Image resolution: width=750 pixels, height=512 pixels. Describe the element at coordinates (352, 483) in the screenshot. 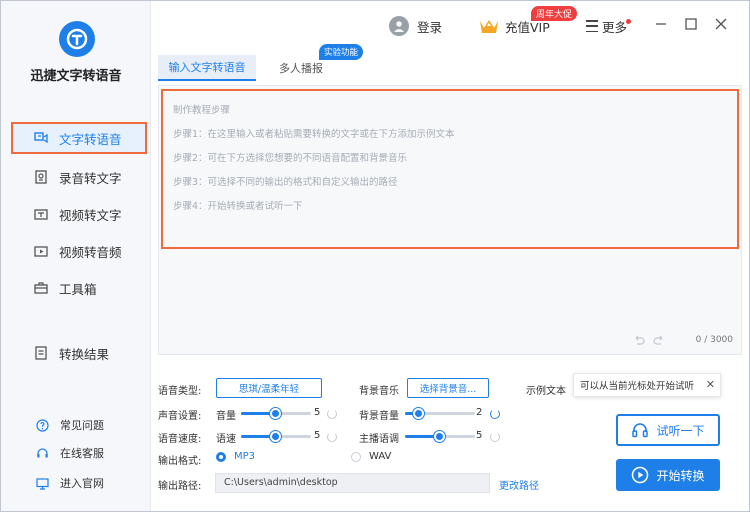

I see `output-path-field: C:\Users\admin\desktop` at that location.